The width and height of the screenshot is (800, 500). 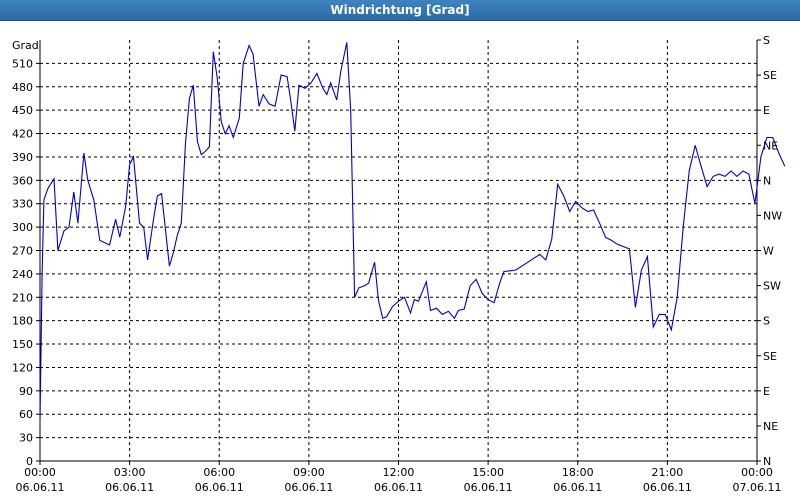 I want to click on y-tick-label: 360, so click(x=22, y=180).